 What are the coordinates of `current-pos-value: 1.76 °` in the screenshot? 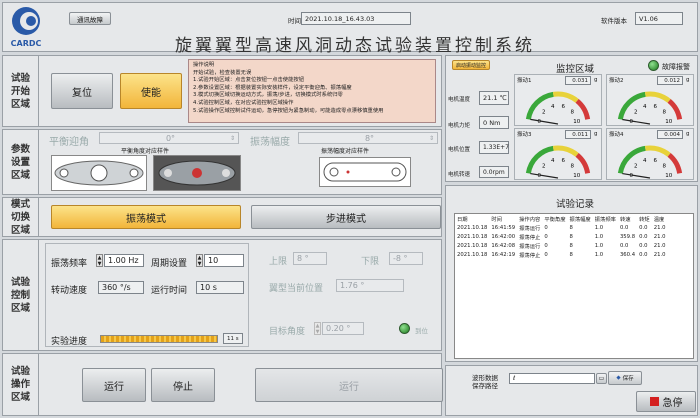 It's located at (370, 285).